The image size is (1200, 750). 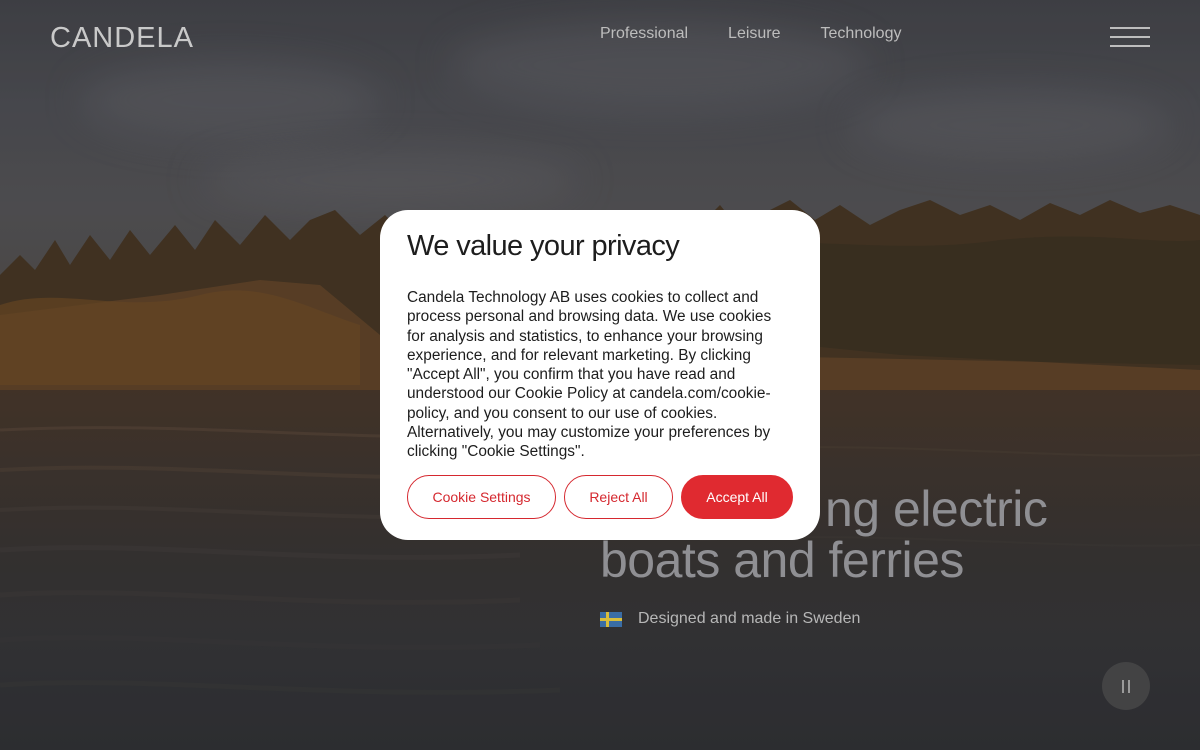 What do you see at coordinates (1123, 686) in the screenshot?
I see `pause-icon` at bounding box center [1123, 686].